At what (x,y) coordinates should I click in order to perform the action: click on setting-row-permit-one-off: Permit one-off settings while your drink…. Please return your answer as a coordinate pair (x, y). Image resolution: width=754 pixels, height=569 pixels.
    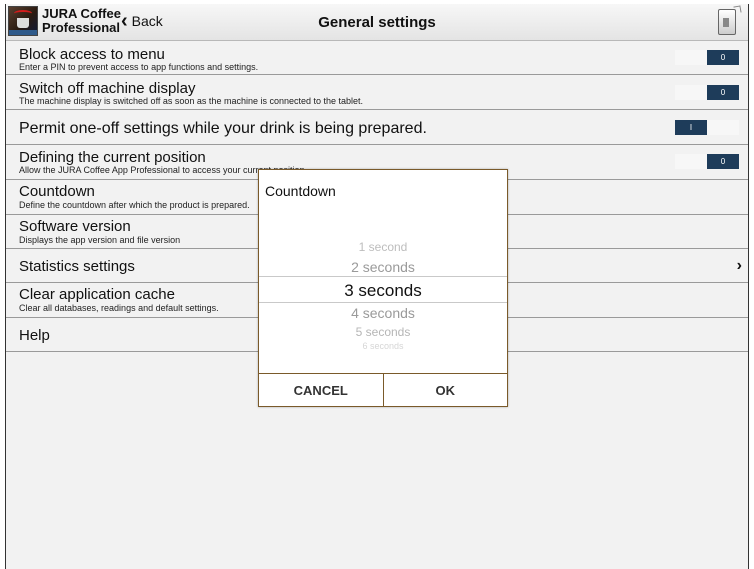
    Looking at the image, I should click on (377, 127).